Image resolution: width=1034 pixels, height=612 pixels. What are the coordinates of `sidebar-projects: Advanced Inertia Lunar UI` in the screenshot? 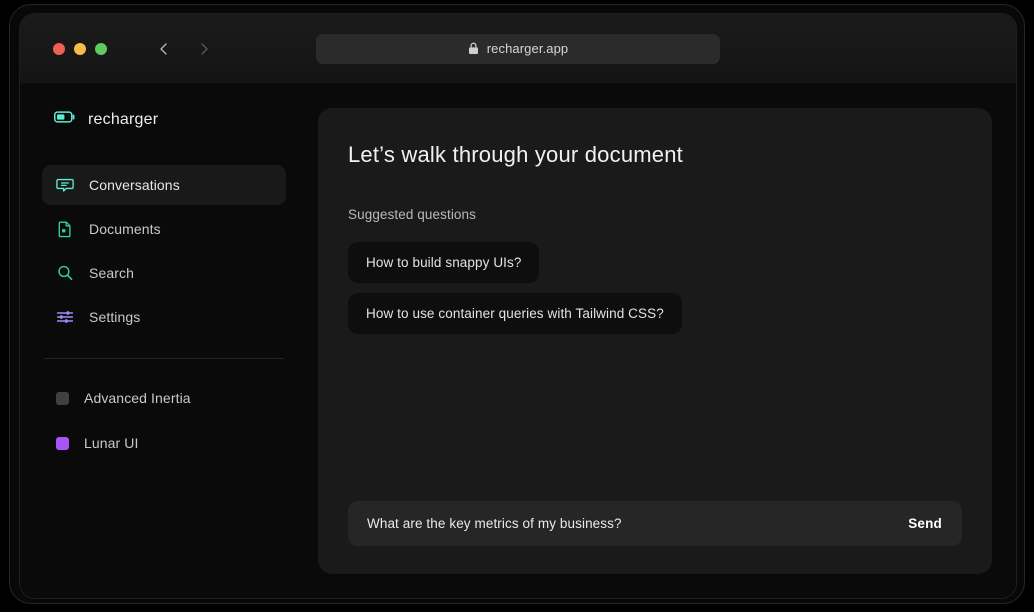 It's located at (164, 420).